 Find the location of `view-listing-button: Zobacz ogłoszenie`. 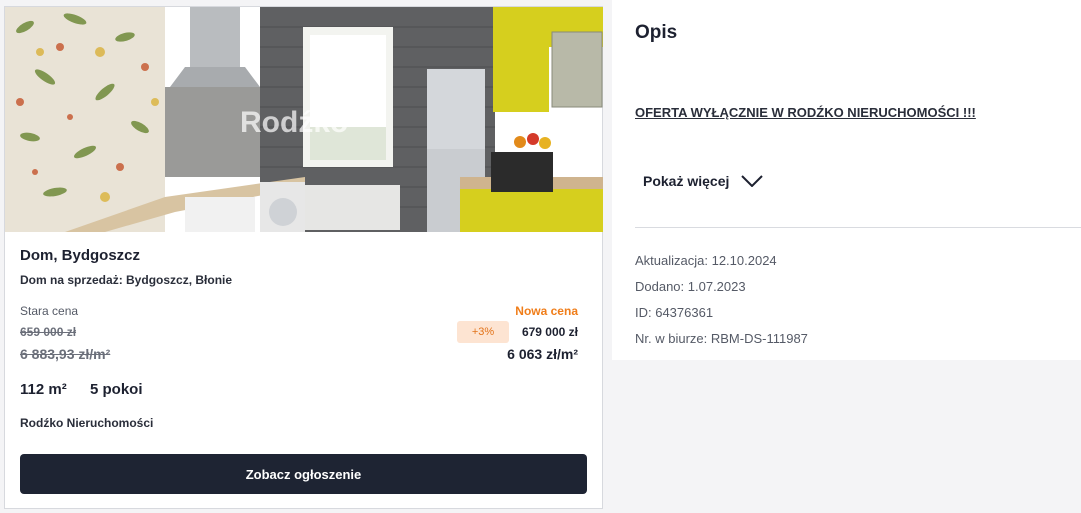

view-listing-button: Zobacz ogłoszenie is located at coordinates (303, 474).